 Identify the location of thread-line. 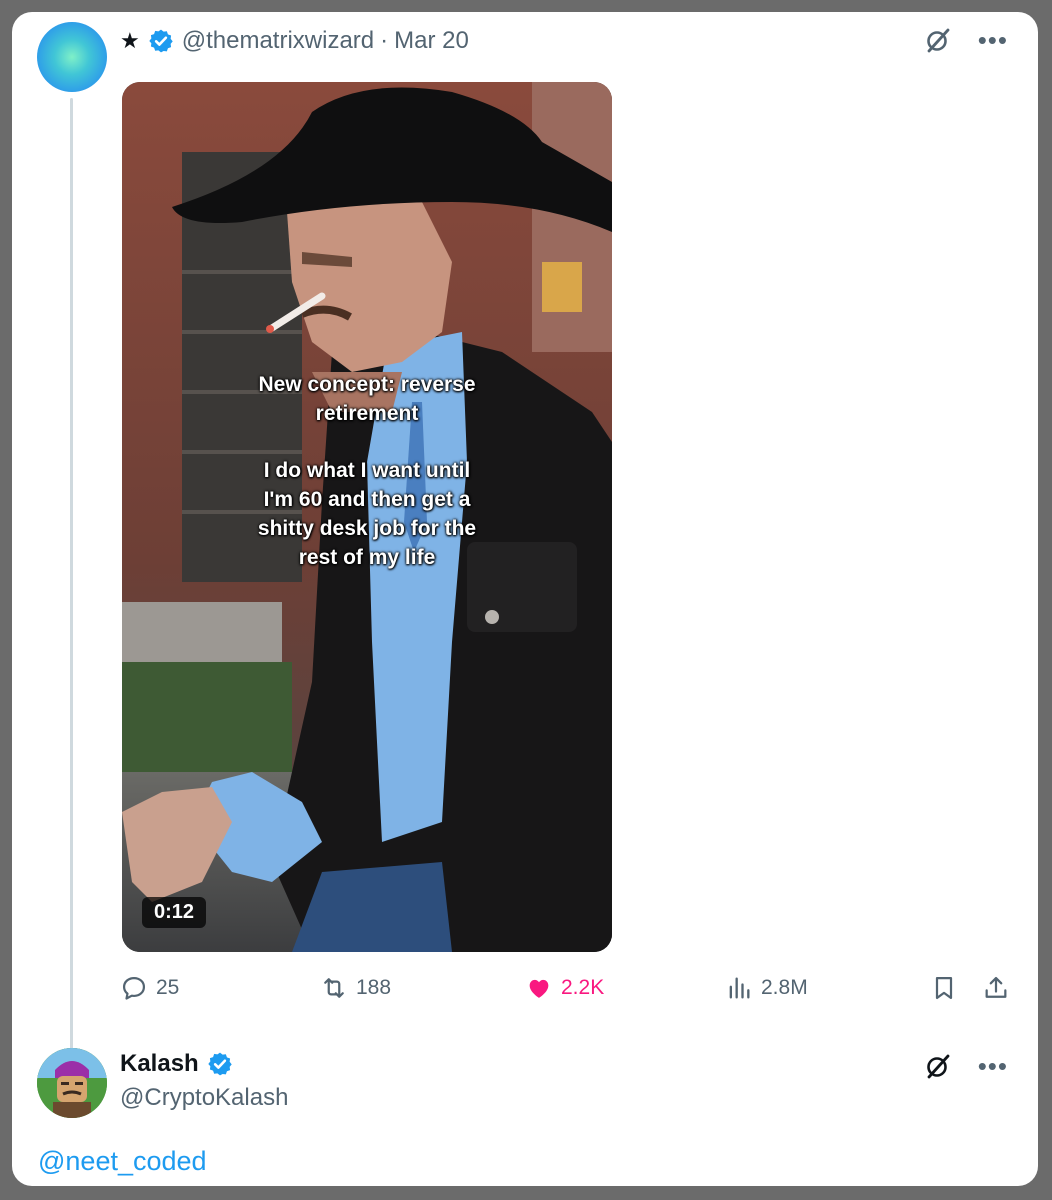
(71, 575).